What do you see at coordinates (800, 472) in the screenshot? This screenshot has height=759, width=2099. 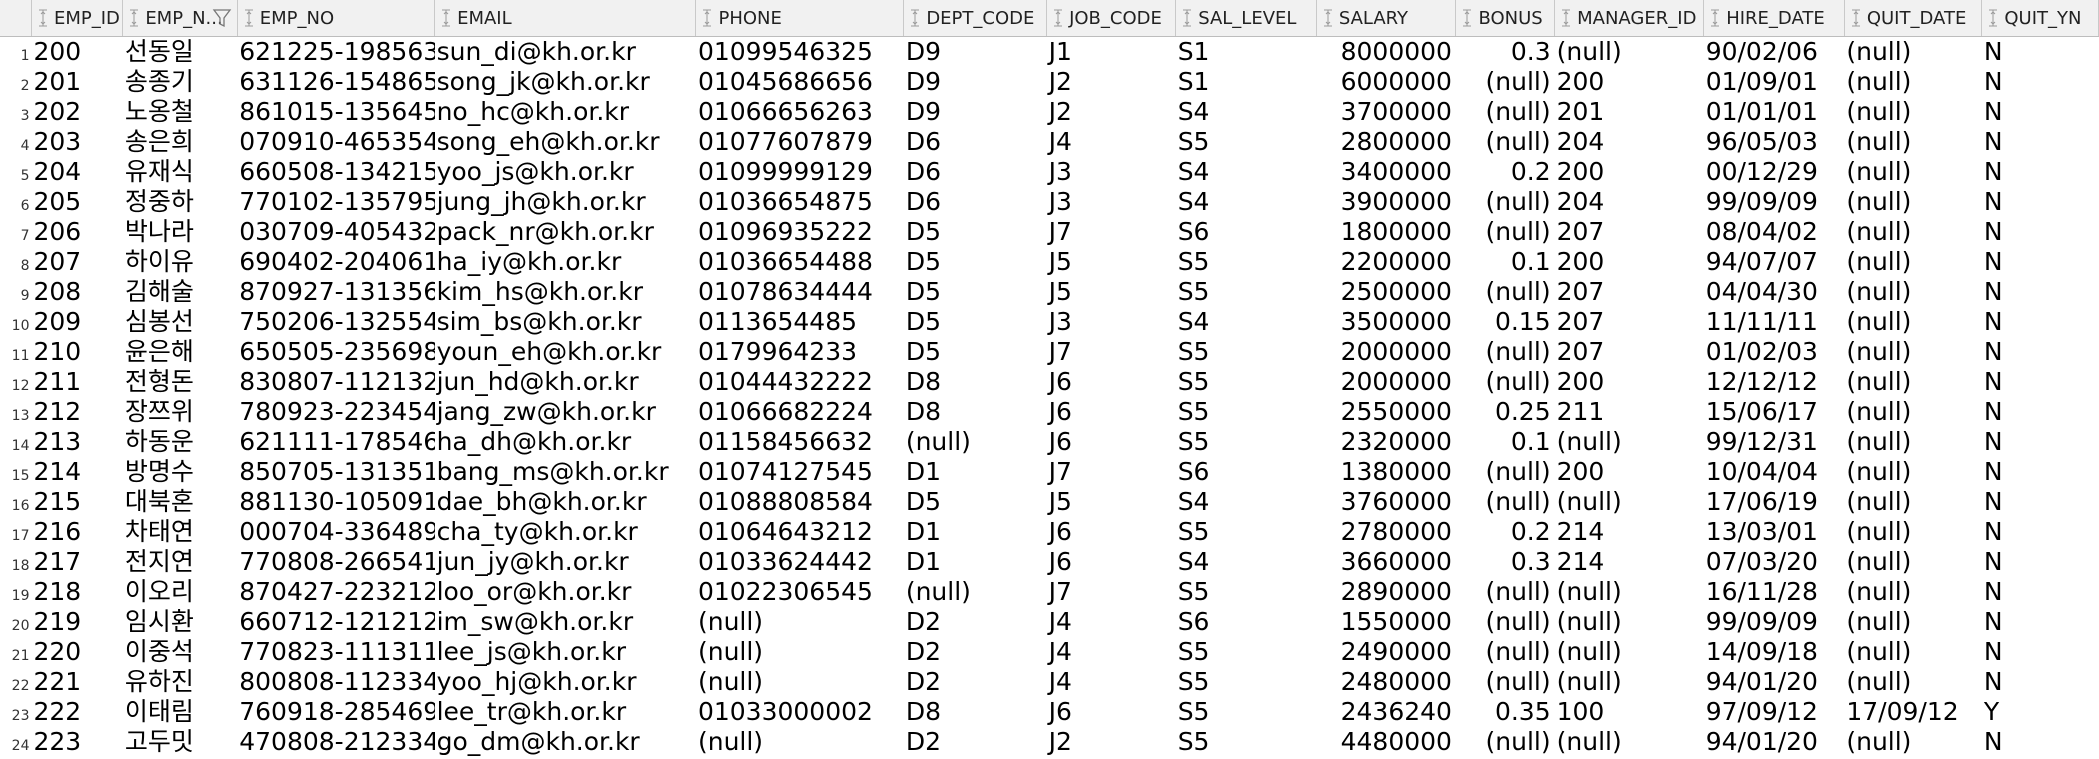 I see `cell-phone: 01074127545` at bounding box center [800, 472].